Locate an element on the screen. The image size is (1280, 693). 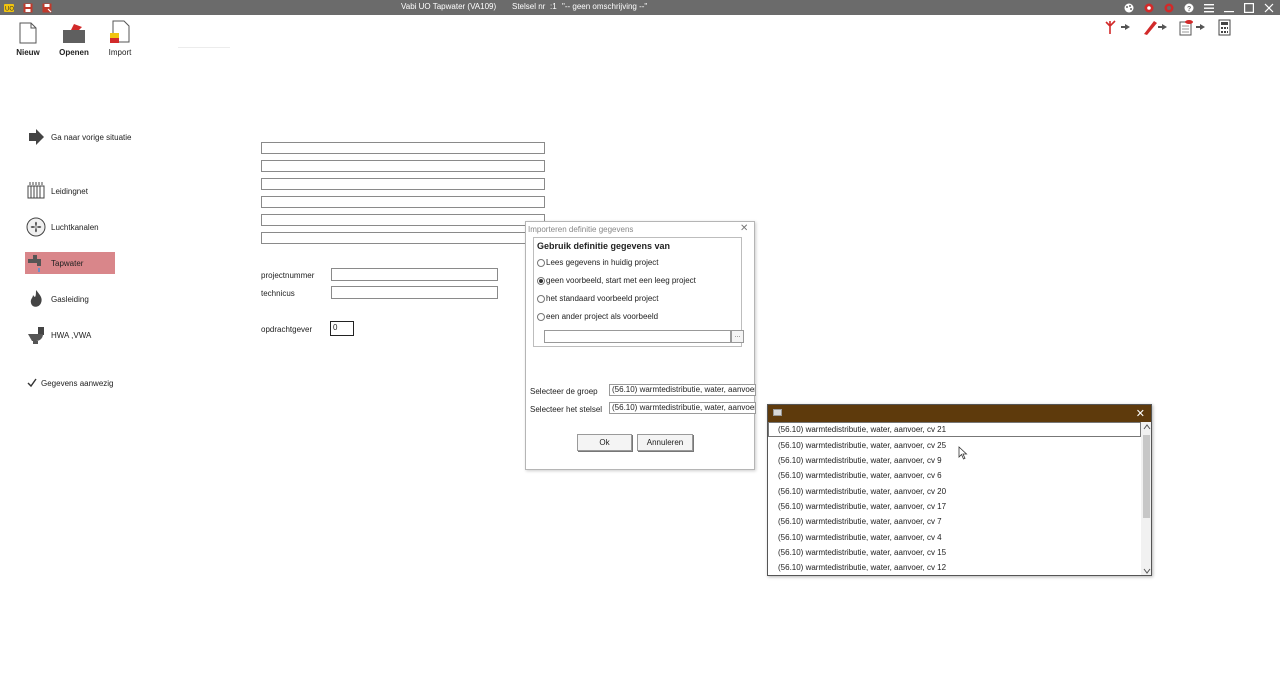
data-present-status: Gegevens aanwezig is located at coordinates (80, 383).